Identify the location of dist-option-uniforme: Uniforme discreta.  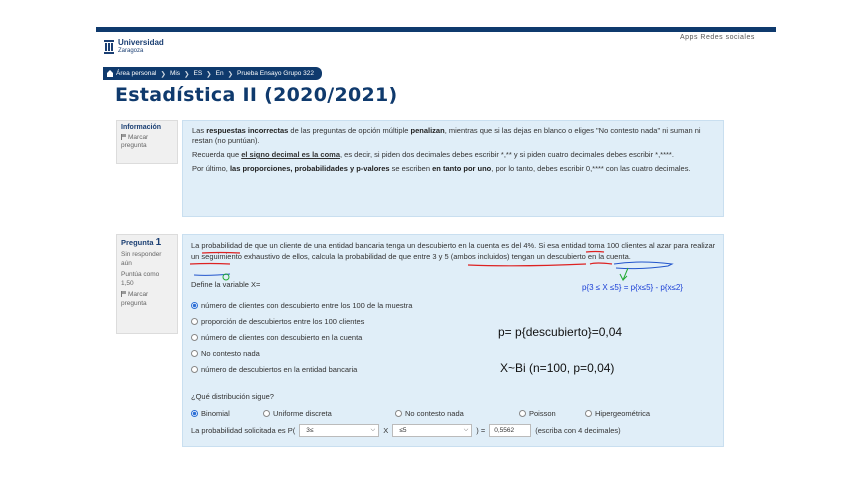
(297, 413).